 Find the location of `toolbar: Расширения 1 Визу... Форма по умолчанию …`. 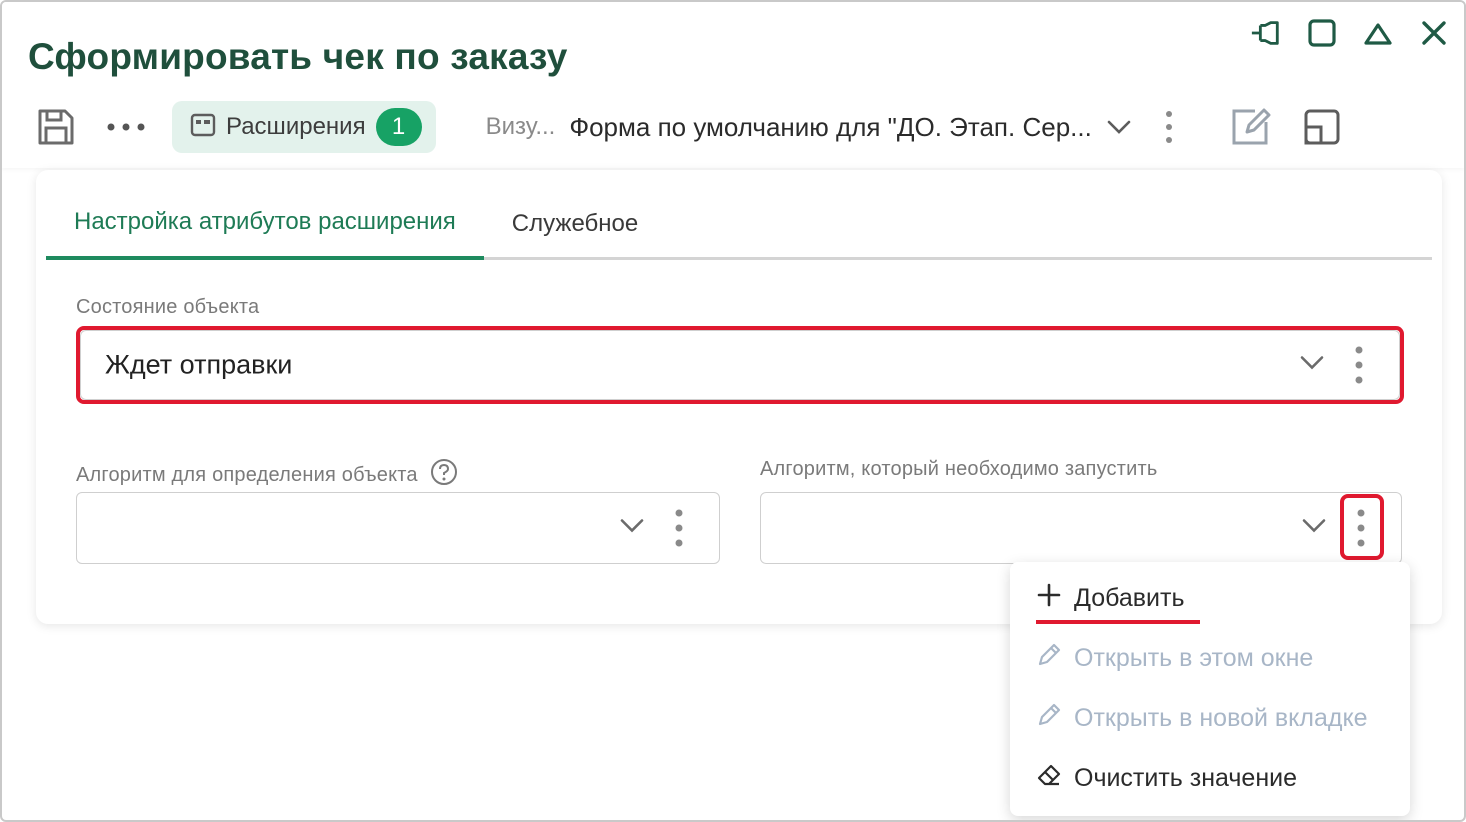

toolbar: Расширения 1 Визу... Форма по умолчанию … is located at coordinates (738, 127).